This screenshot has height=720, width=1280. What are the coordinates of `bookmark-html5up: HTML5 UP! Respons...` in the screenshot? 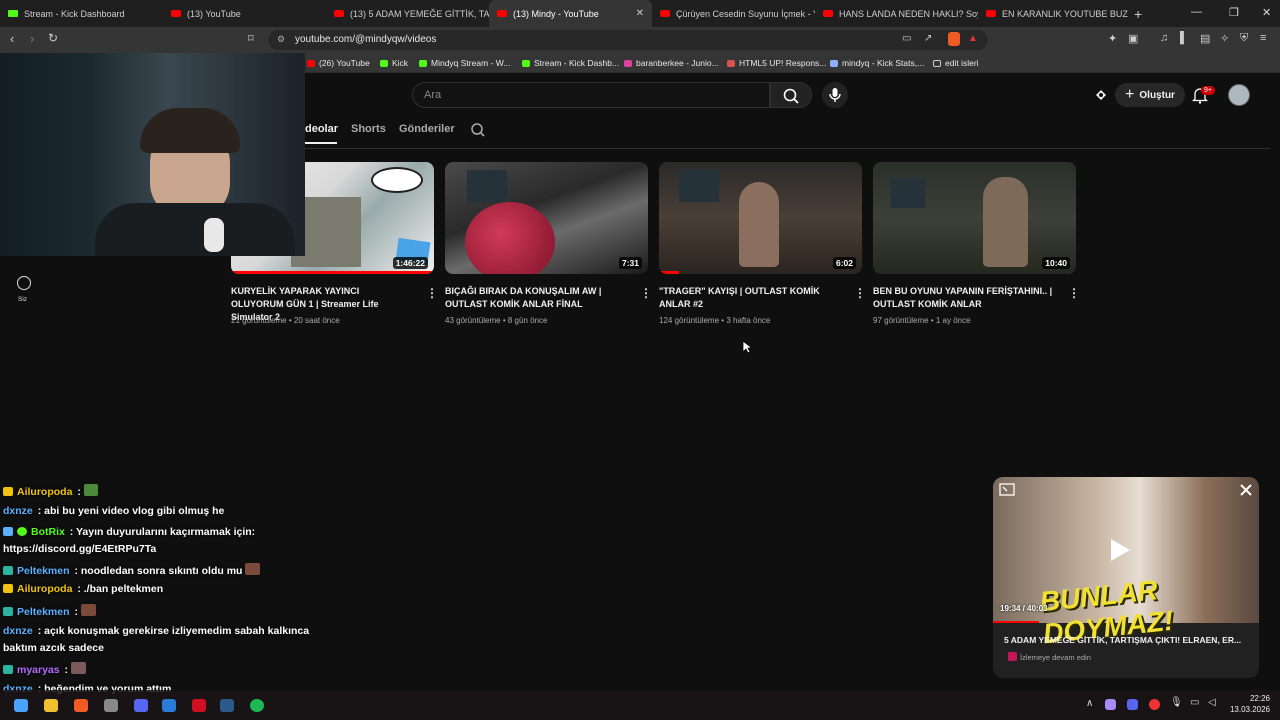 It's located at (776, 63).